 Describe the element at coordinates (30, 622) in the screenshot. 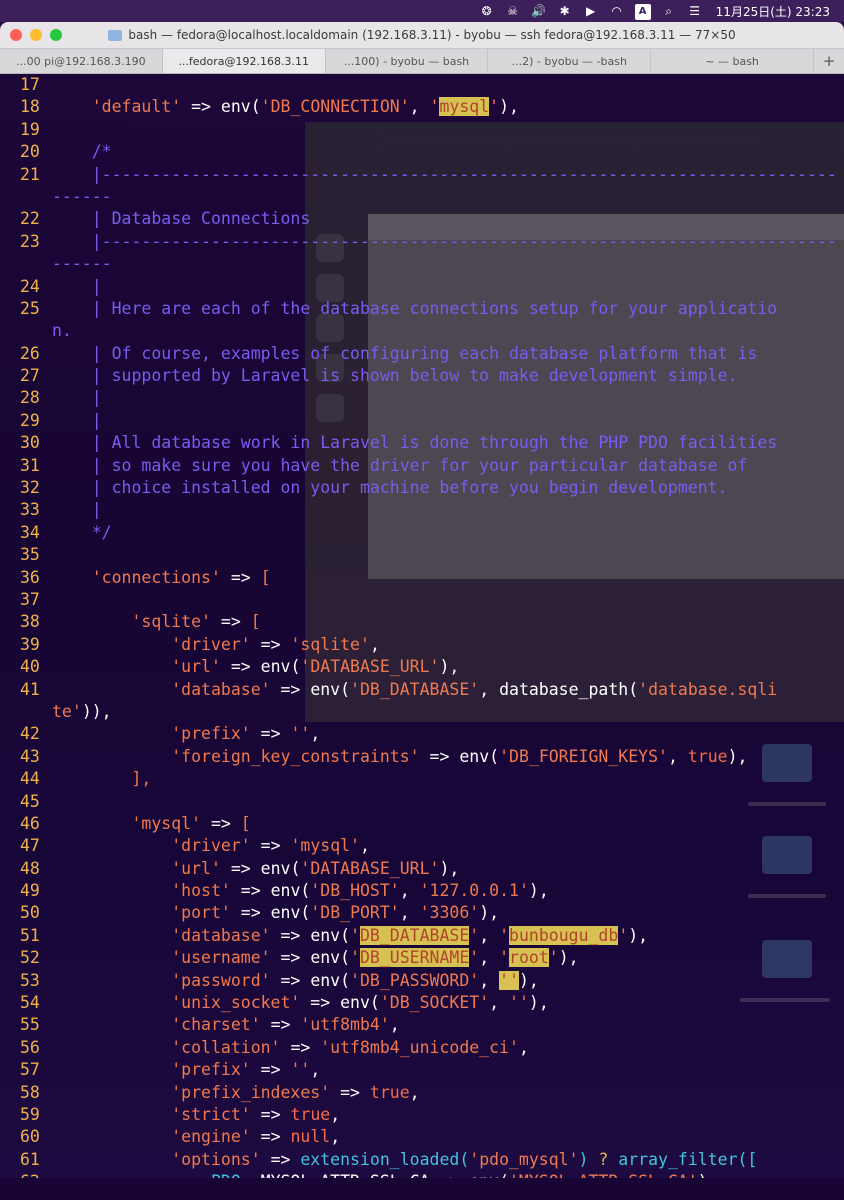

I see `line-number: 38` at that location.